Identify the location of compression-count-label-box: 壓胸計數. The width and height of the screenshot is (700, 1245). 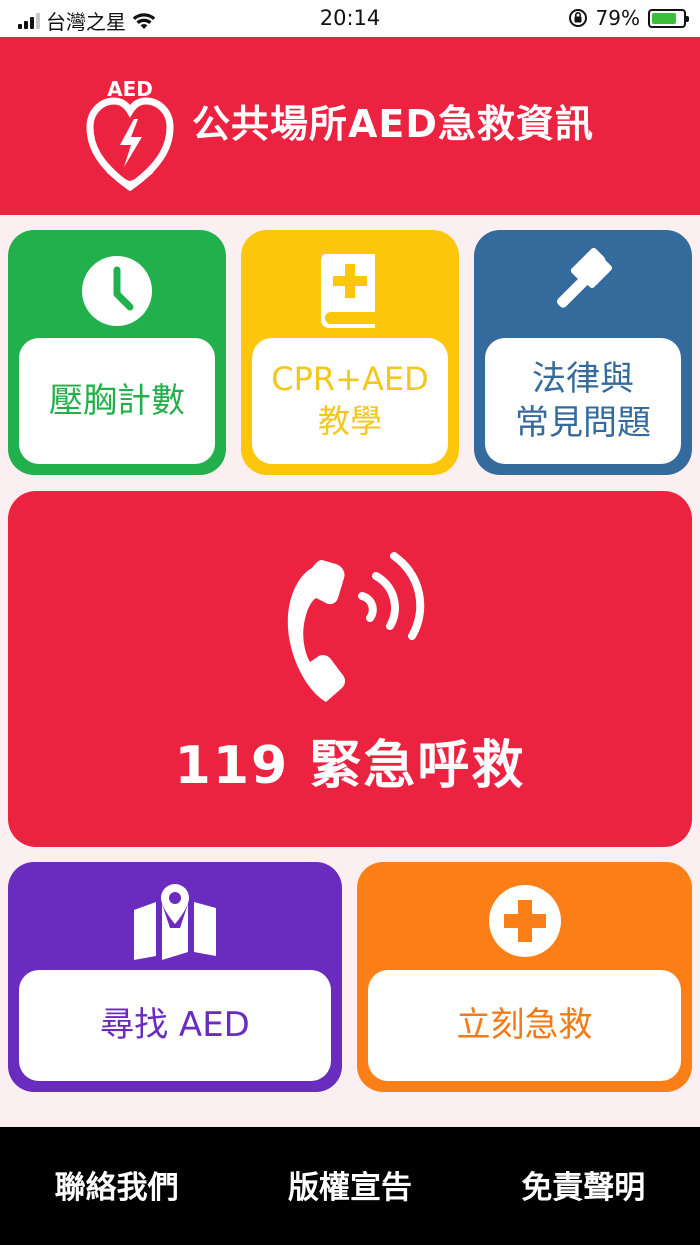
(117, 401).